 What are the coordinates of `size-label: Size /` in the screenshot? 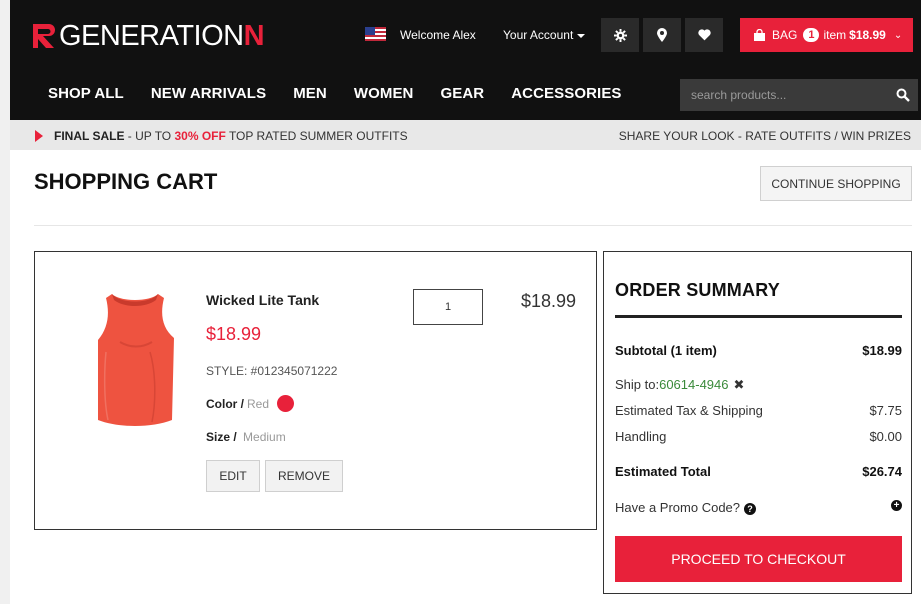 It's located at (221, 437).